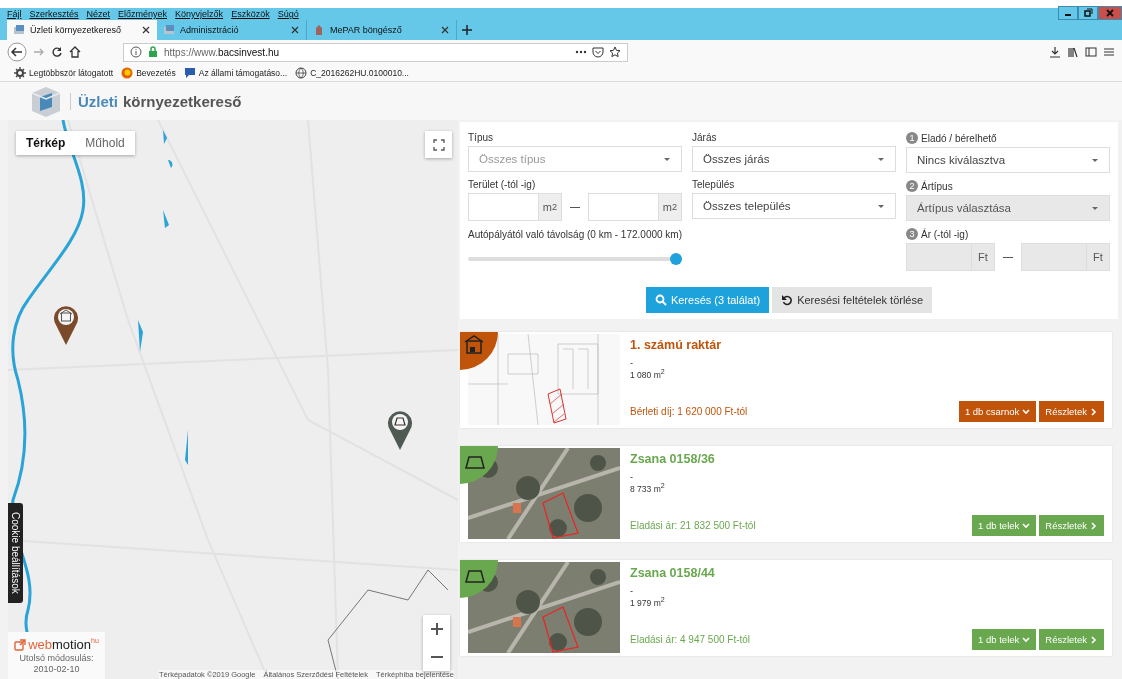 This screenshot has height=679, width=1122. Describe the element at coordinates (794, 206) in the screenshot. I see `select-field: Összes település` at that location.